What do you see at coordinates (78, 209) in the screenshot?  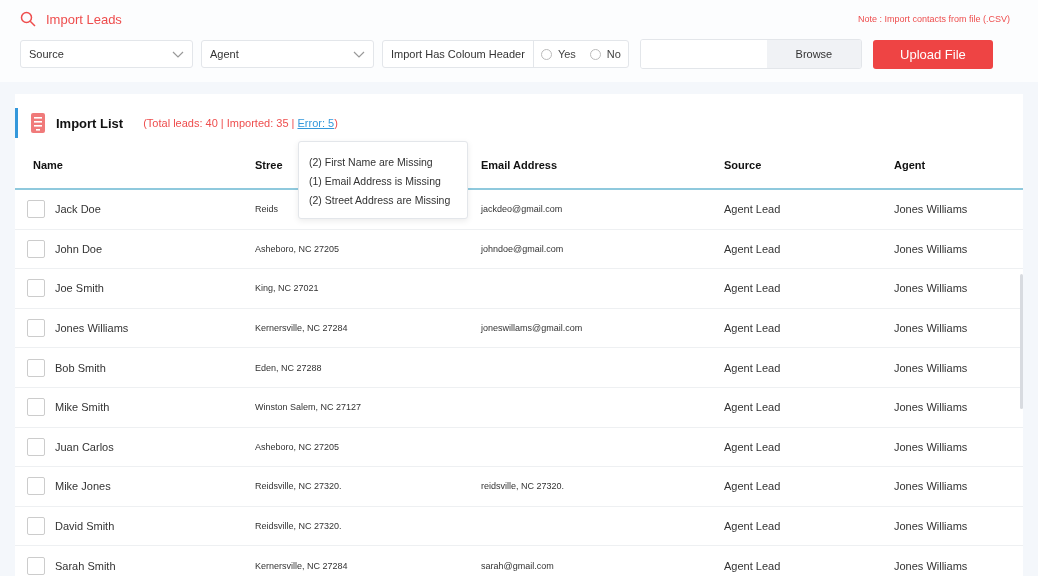 I see `name-cell: Jack Doe` at bounding box center [78, 209].